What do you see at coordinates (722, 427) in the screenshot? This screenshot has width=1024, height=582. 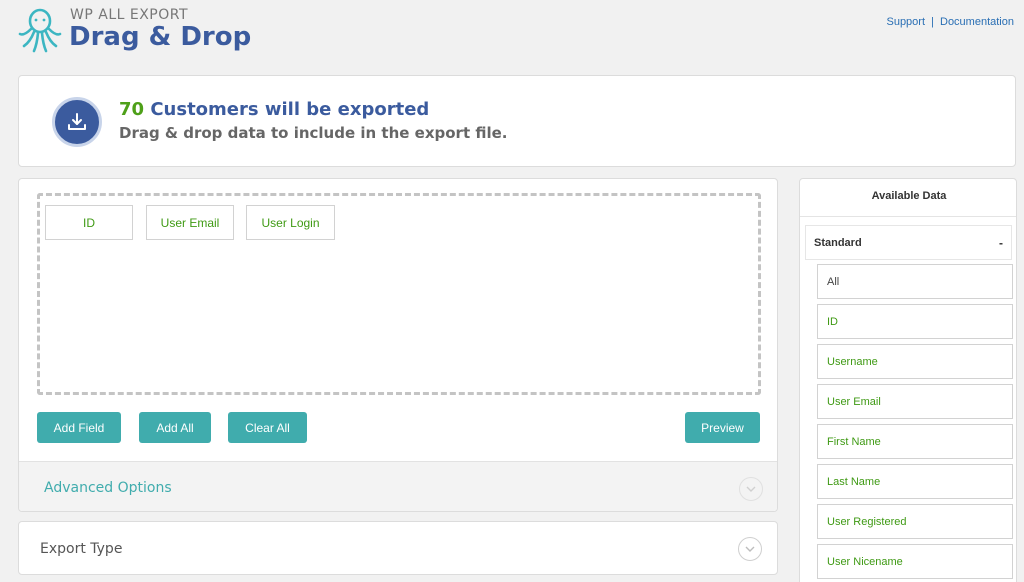 I see `preview-button: Preview` at bounding box center [722, 427].